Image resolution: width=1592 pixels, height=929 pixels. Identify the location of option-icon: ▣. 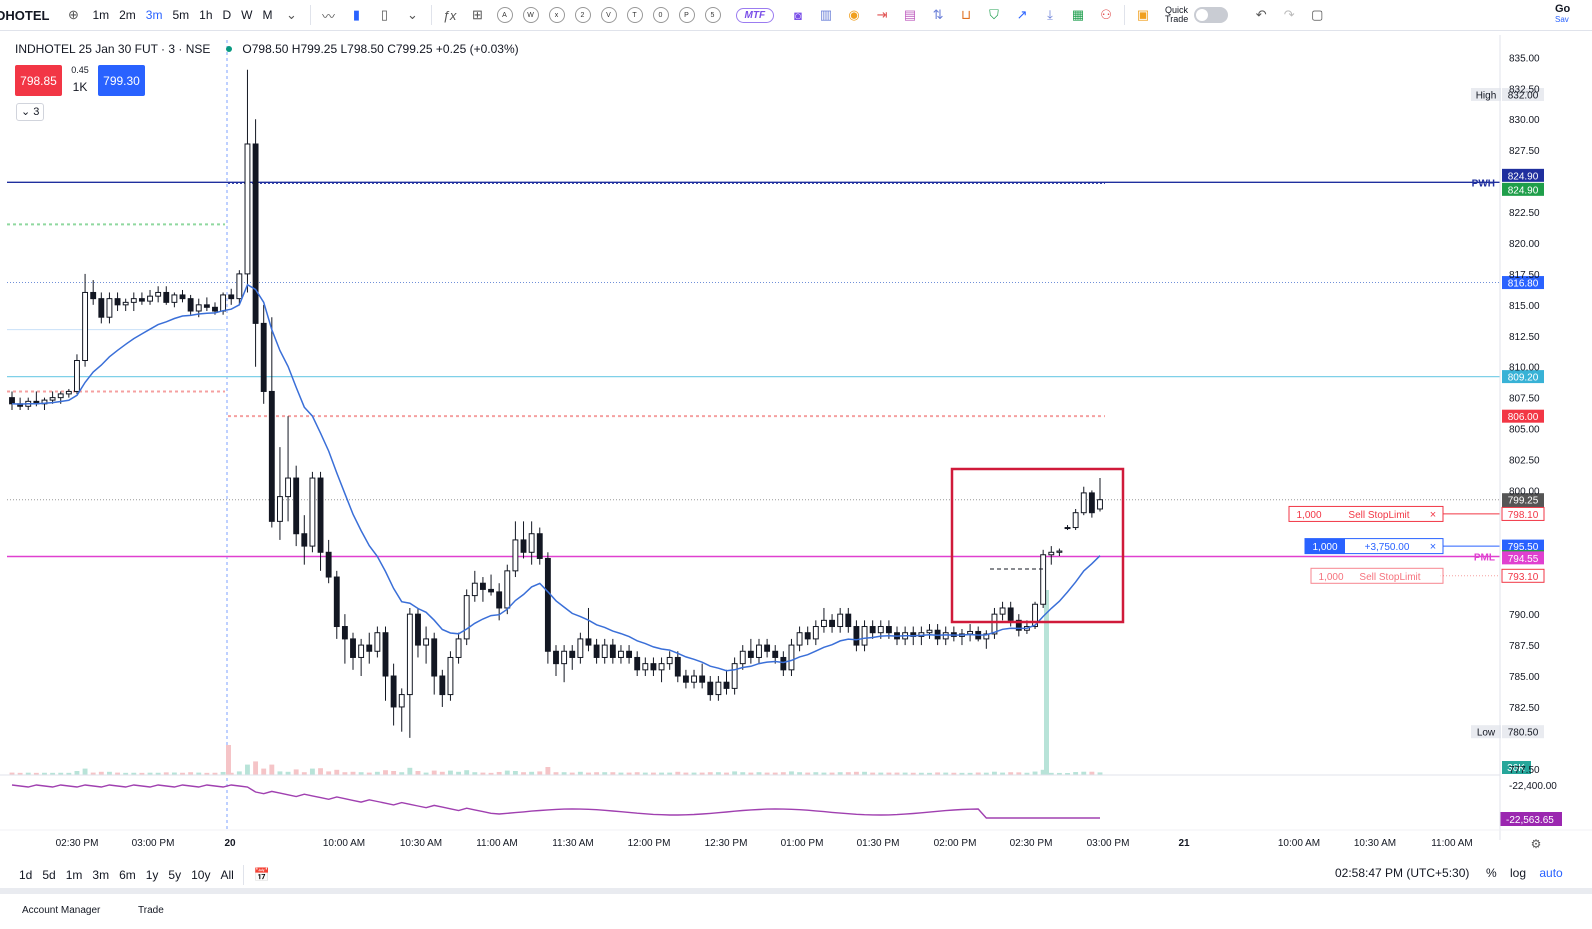
(1143, 15).